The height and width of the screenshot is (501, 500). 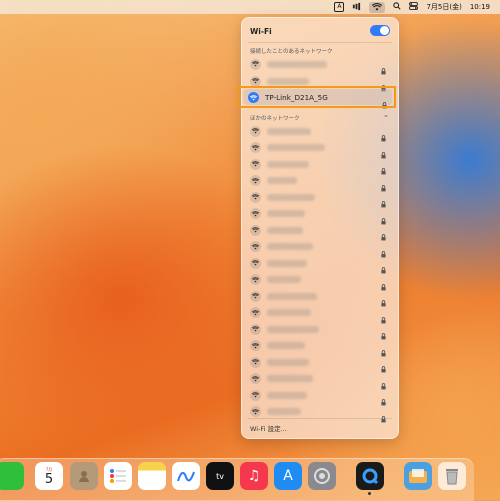 What do you see at coordinates (84, 476) in the screenshot?
I see `contacts-icon` at bounding box center [84, 476].